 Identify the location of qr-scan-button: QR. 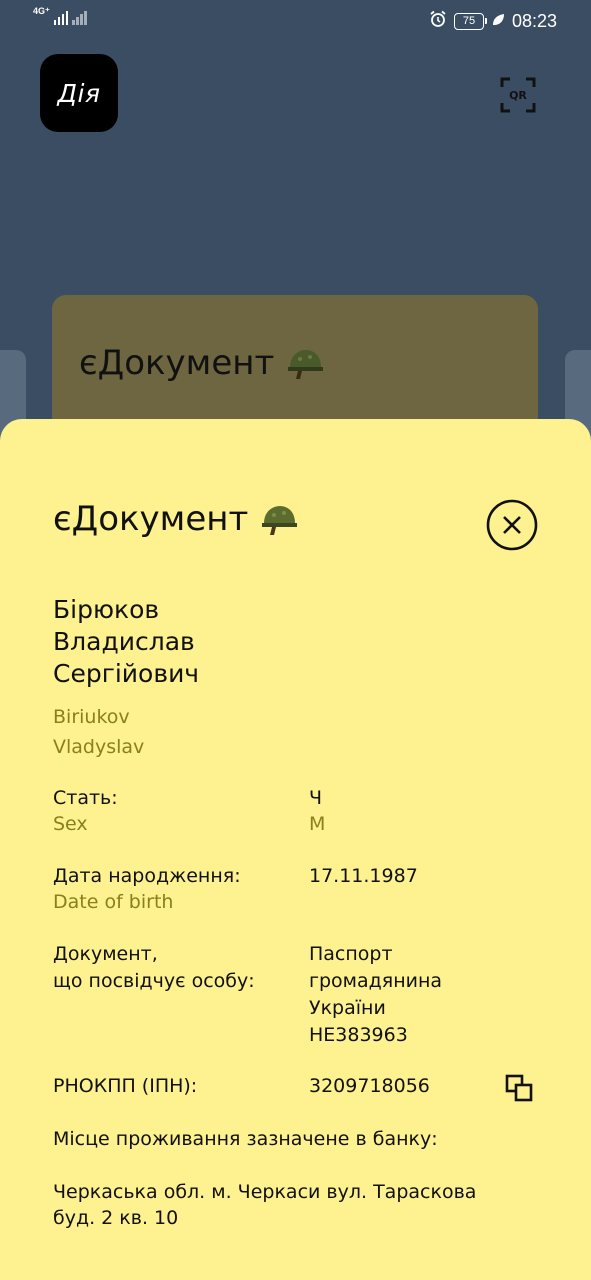
(518, 95).